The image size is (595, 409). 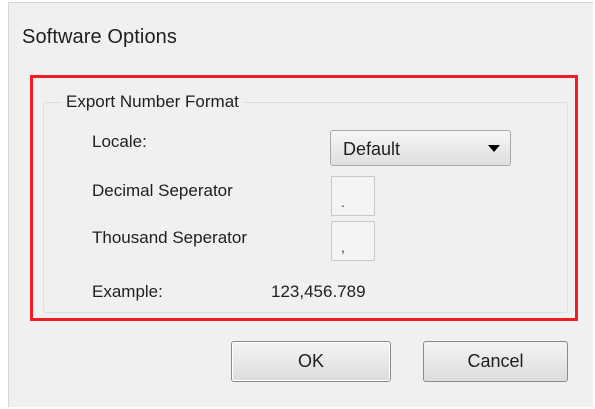 What do you see at coordinates (162, 190) in the screenshot?
I see `decimal-separator-label: Decimal Seperator` at bounding box center [162, 190].